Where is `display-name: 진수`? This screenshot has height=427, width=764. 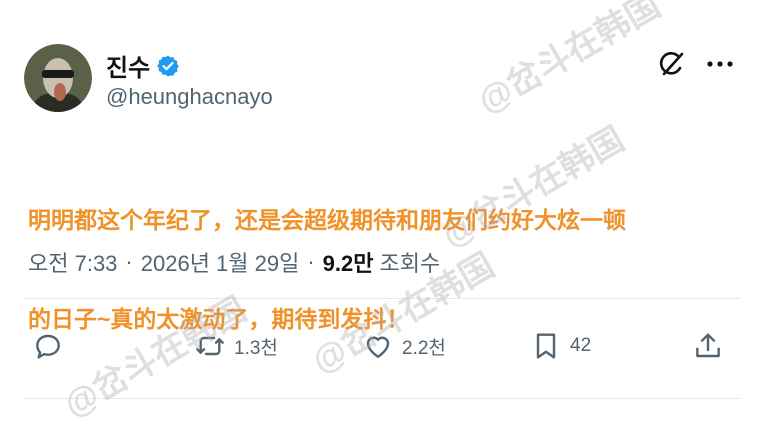
display-name: 진수 is located at coordinates (128, 65).